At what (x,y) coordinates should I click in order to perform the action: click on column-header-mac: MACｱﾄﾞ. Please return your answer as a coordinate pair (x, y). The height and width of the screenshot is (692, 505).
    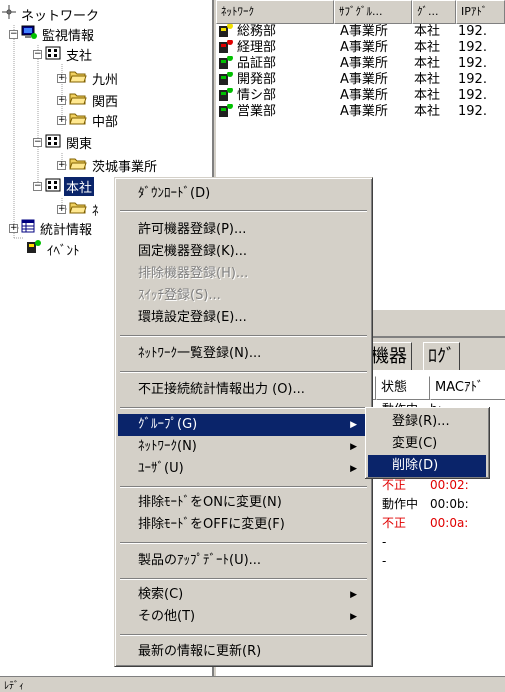
    Looking at the image, I should click on (467, 388).